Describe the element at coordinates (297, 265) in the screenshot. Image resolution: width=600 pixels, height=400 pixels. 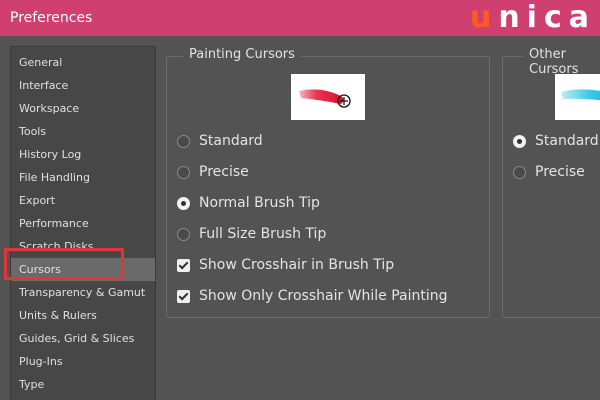
I see `show-crosshair-label: Show Crosshair in Brush Tip` at that location.